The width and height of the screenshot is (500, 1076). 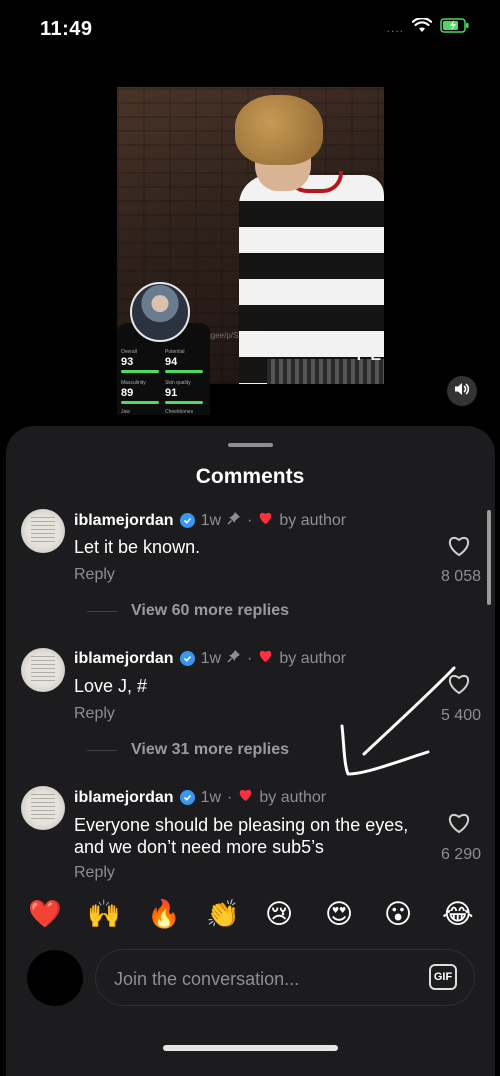 What do you see at coordinates (55, 978) in the screenshot?
I see `current-user-avatar` at bounding box center [55, 978].